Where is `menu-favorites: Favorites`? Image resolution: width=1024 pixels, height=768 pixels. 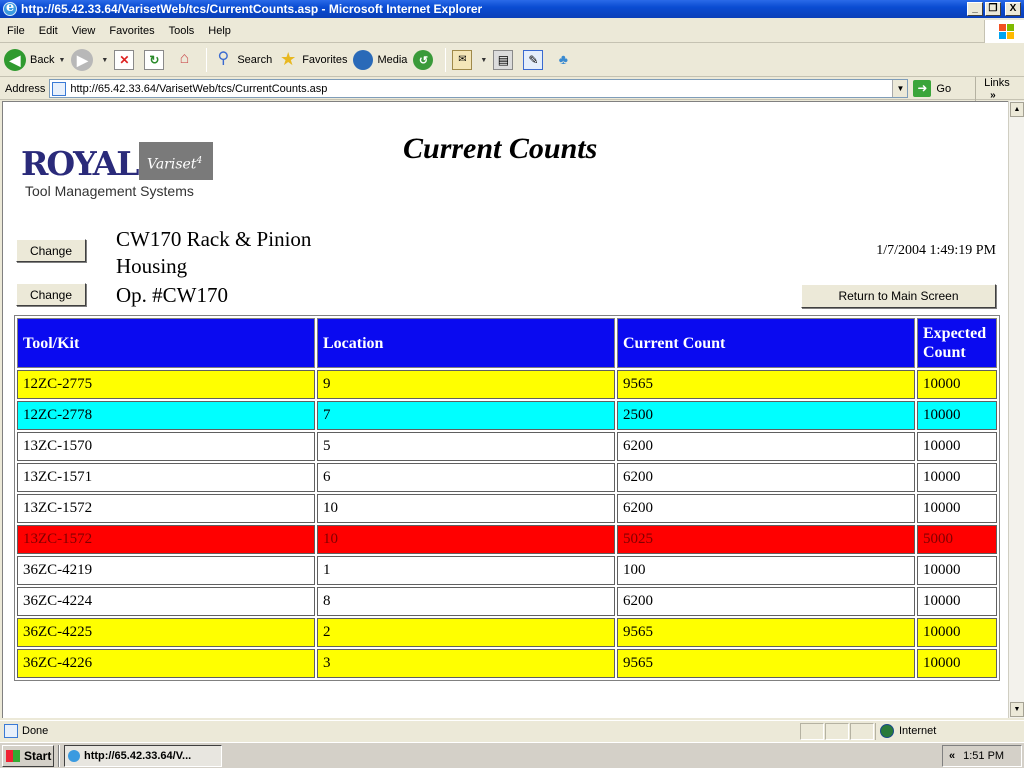 menu-favorites: Favorites is located at coordinates (131, 31).